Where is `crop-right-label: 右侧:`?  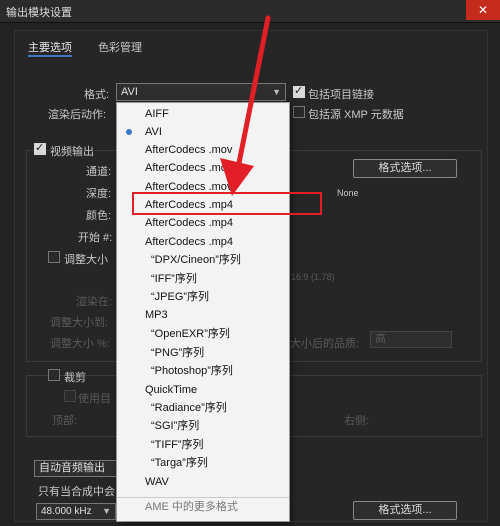 crop-right-label: 右侧: is located at coordinates (357, 421).